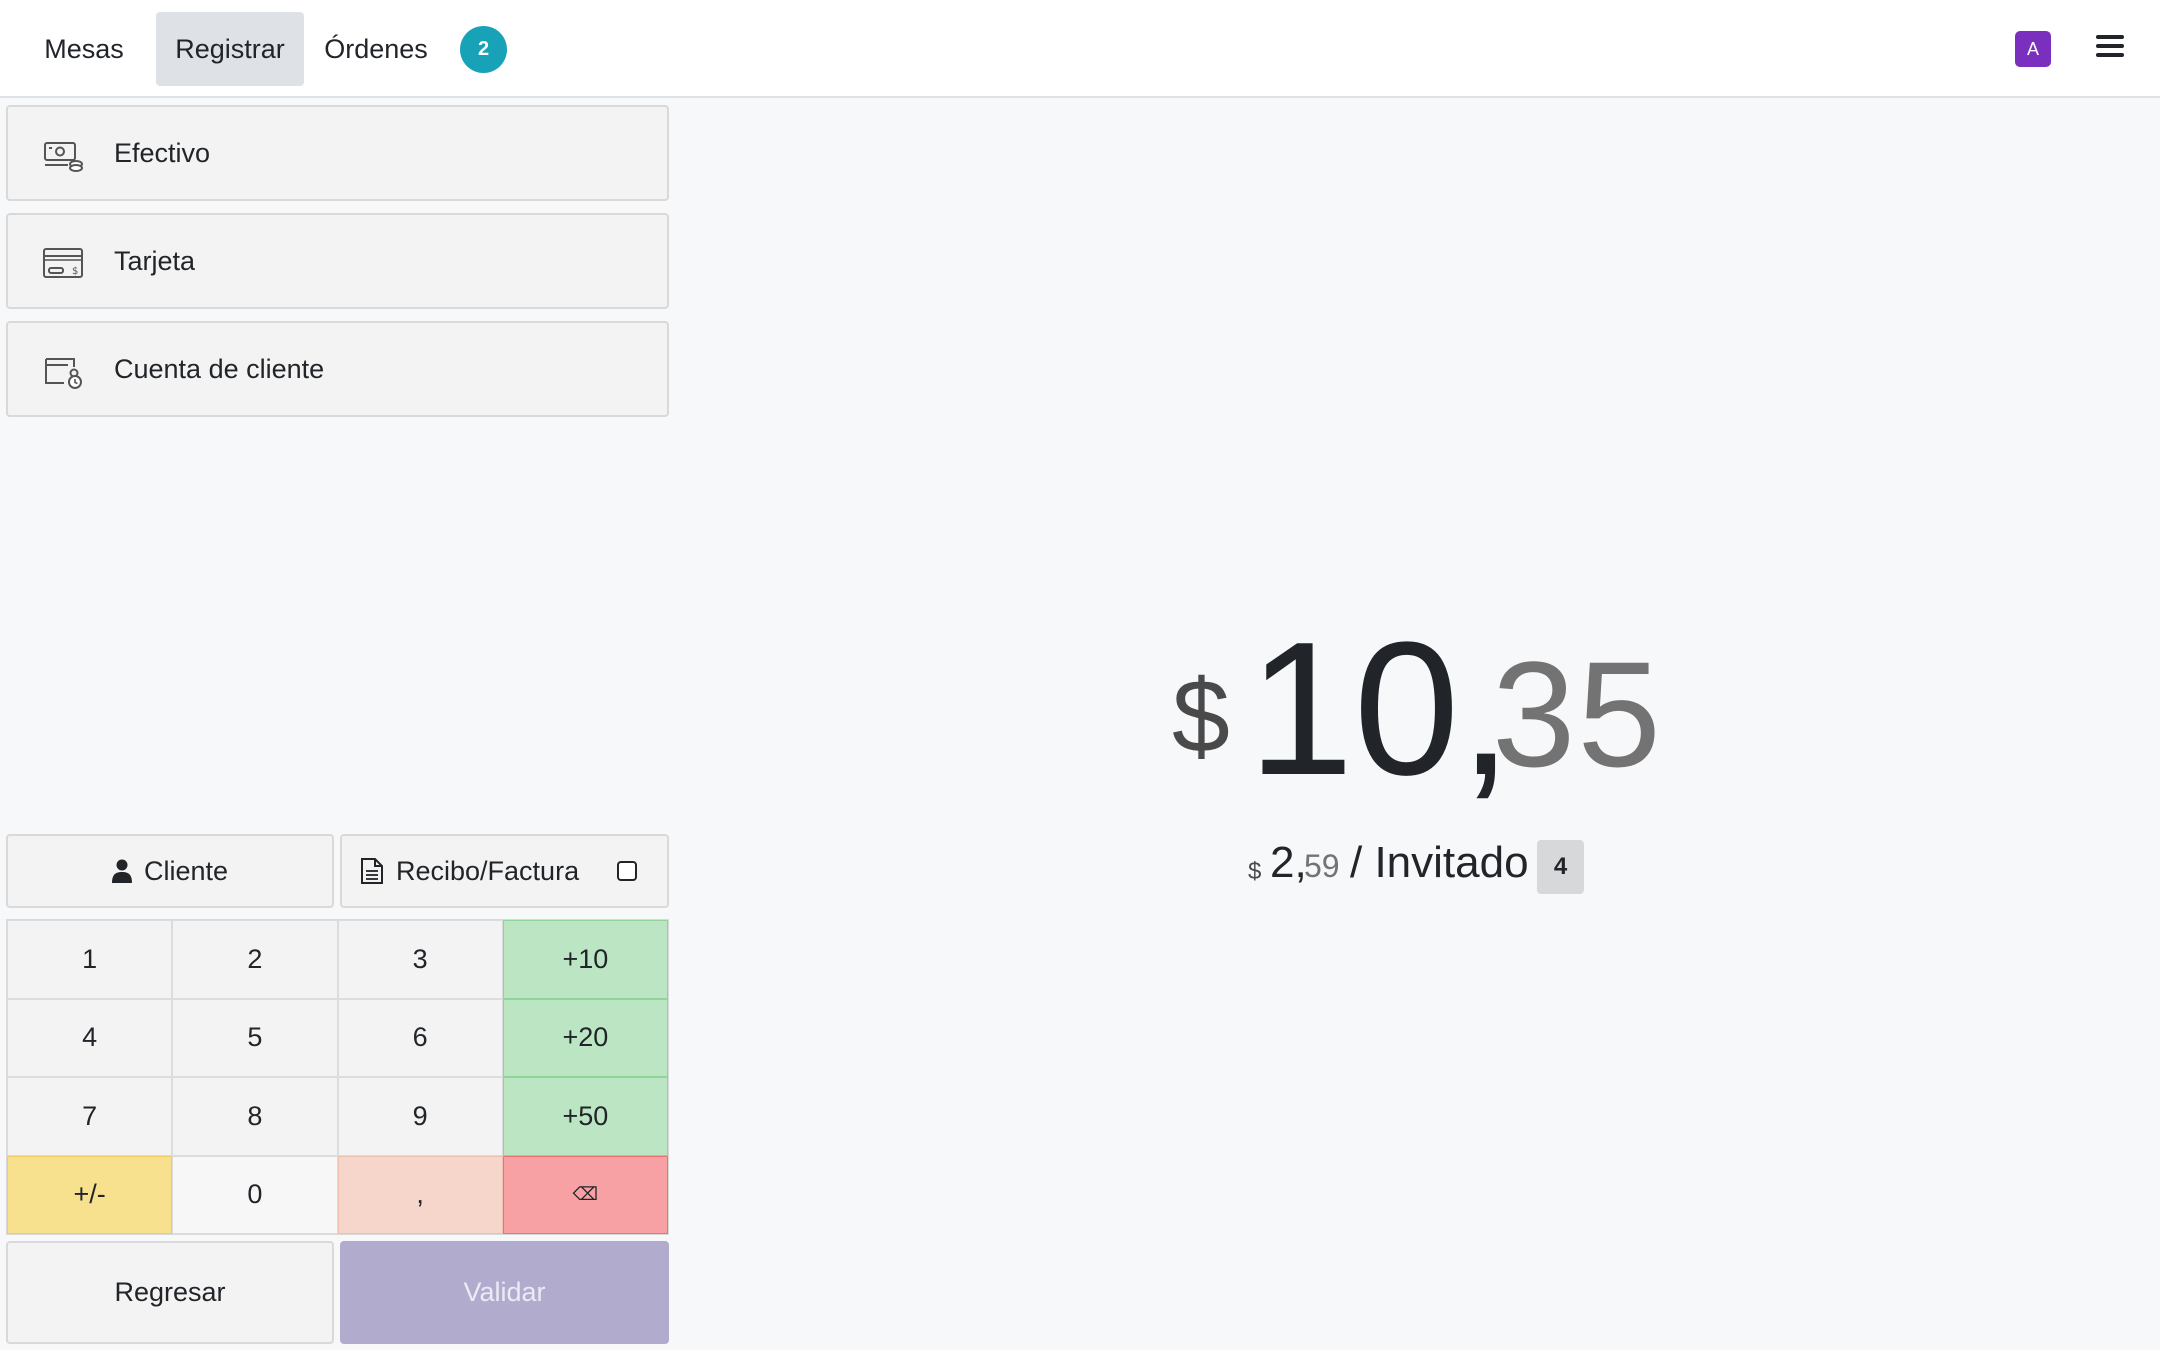  What do you see at coordinates (255, 959) in the screenshot?
I see `numpad-key-2: 2` at bounding box center [255, 959].